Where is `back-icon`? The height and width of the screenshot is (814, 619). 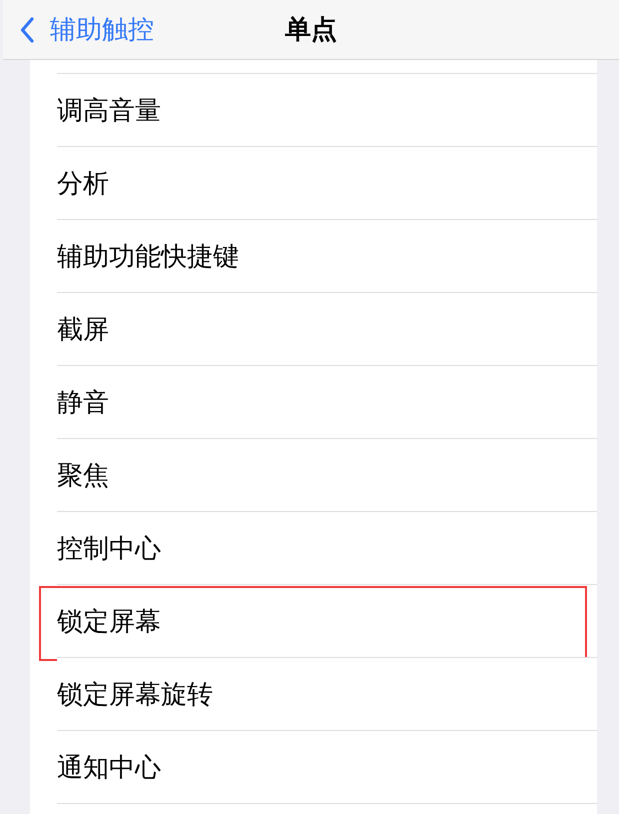
back-icon is located at coordinates (27, 29).